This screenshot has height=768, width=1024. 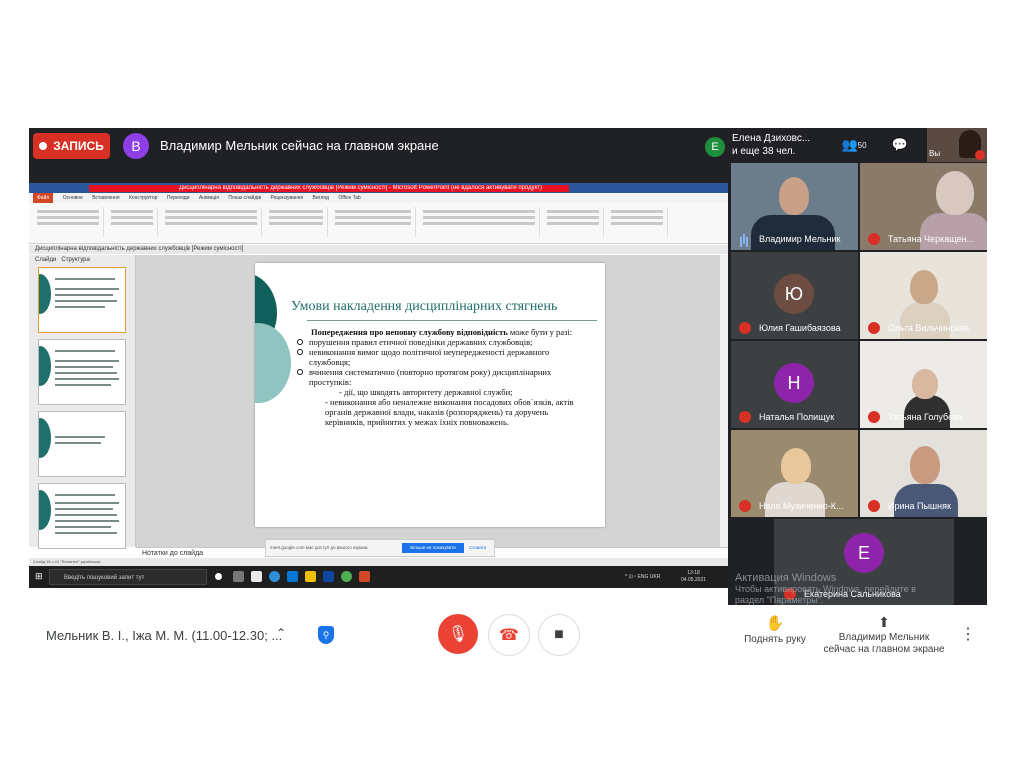 What do you see at coordinates (209, 198) in the screenshot?
I see `ppt-tab: Анімація` at bounding box center [209, 198].